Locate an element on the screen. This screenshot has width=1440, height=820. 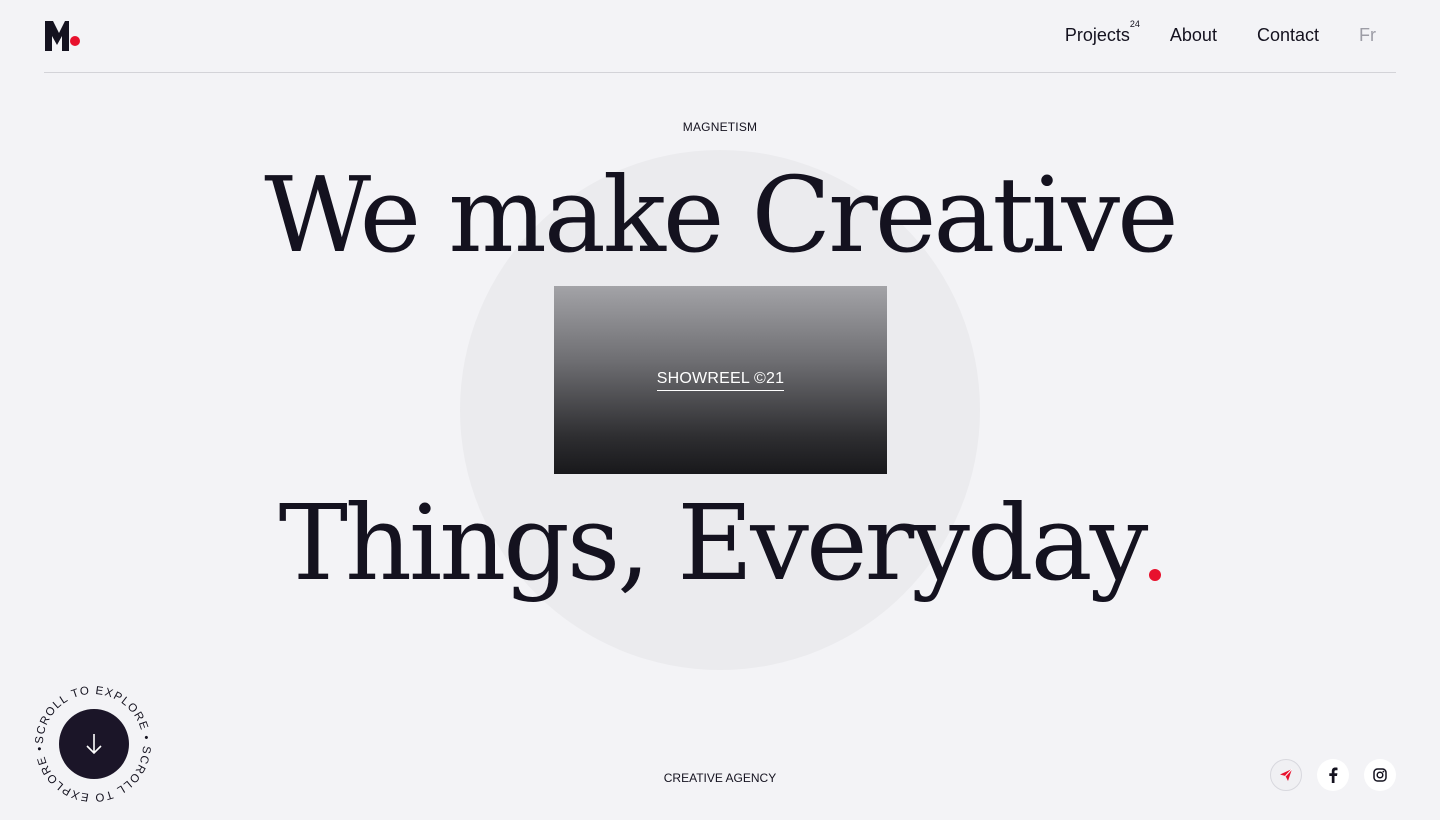
social-links is located at coordinates (1325, 775).